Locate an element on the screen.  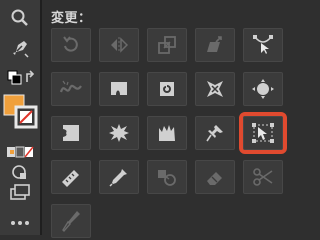
knife-tool is located at coordinates (71, 221).